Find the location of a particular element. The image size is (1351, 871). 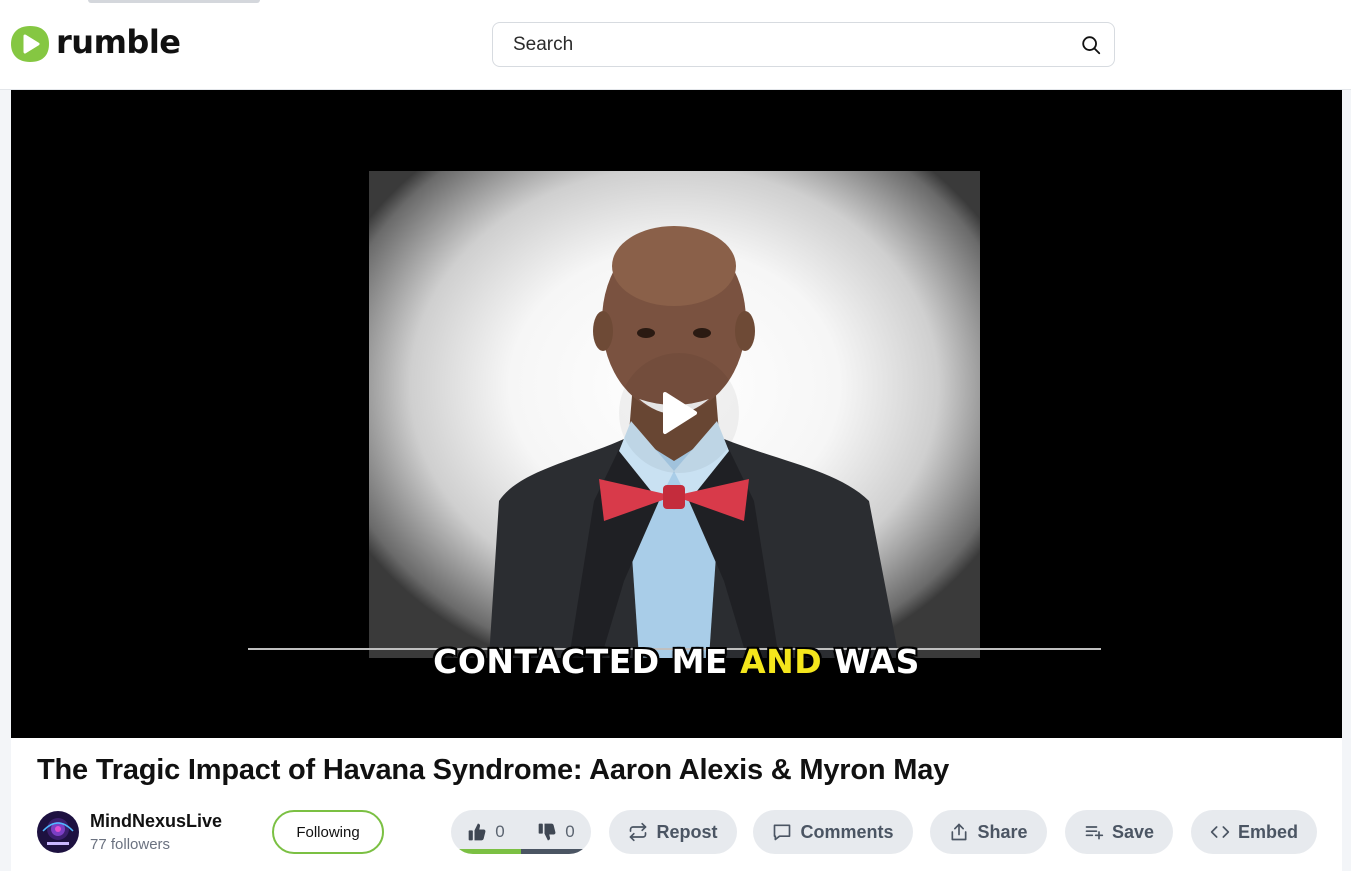

like-button: 0 is located at coordinates (486, 832).